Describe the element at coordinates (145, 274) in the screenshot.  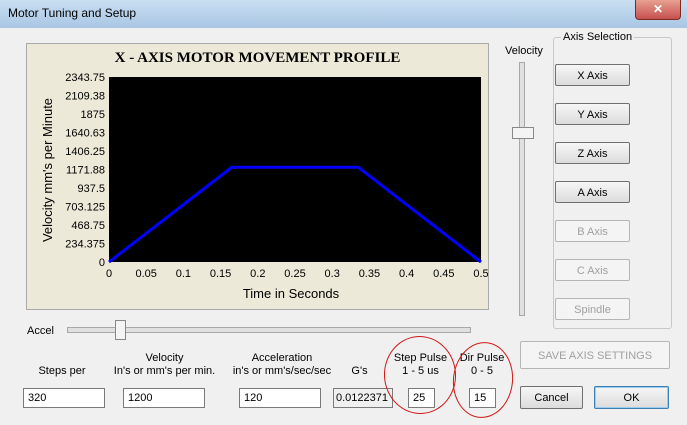
I see `x-tick-label: 0.05` at that location.